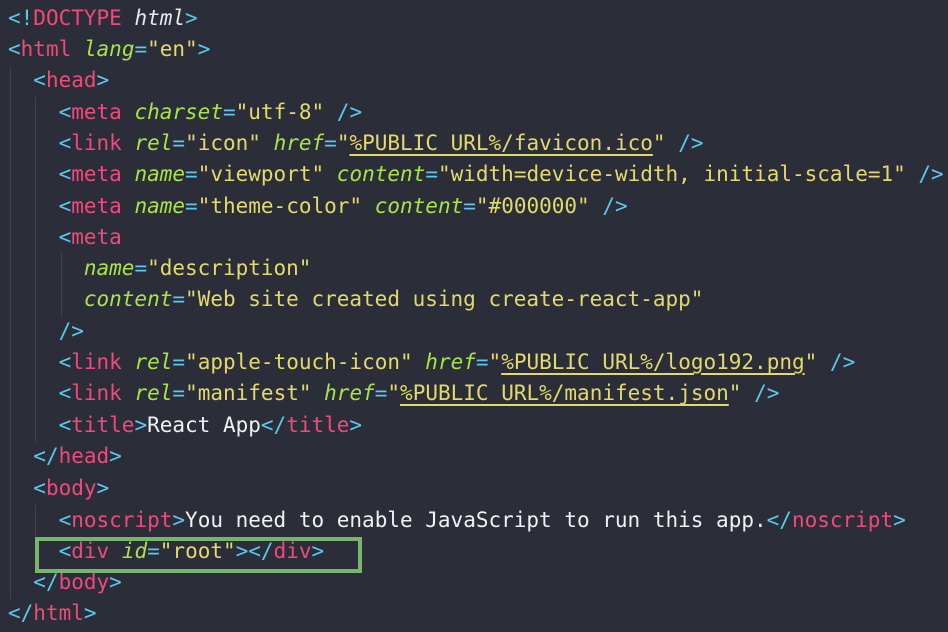  I want to click on token: DOCTYPE, so click(77, 18).